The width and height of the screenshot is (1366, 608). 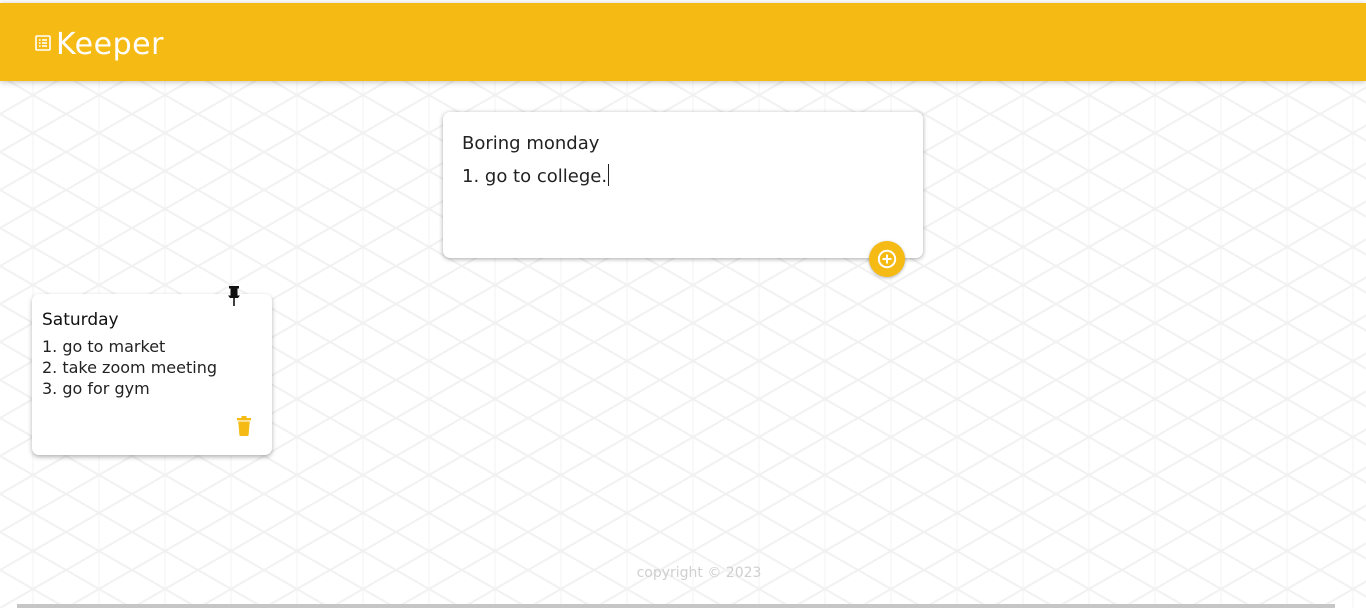 What do you see at coordinates (43, 43) in the screenshot?
I see `note-list-icon` at bounding box center [43, 43].